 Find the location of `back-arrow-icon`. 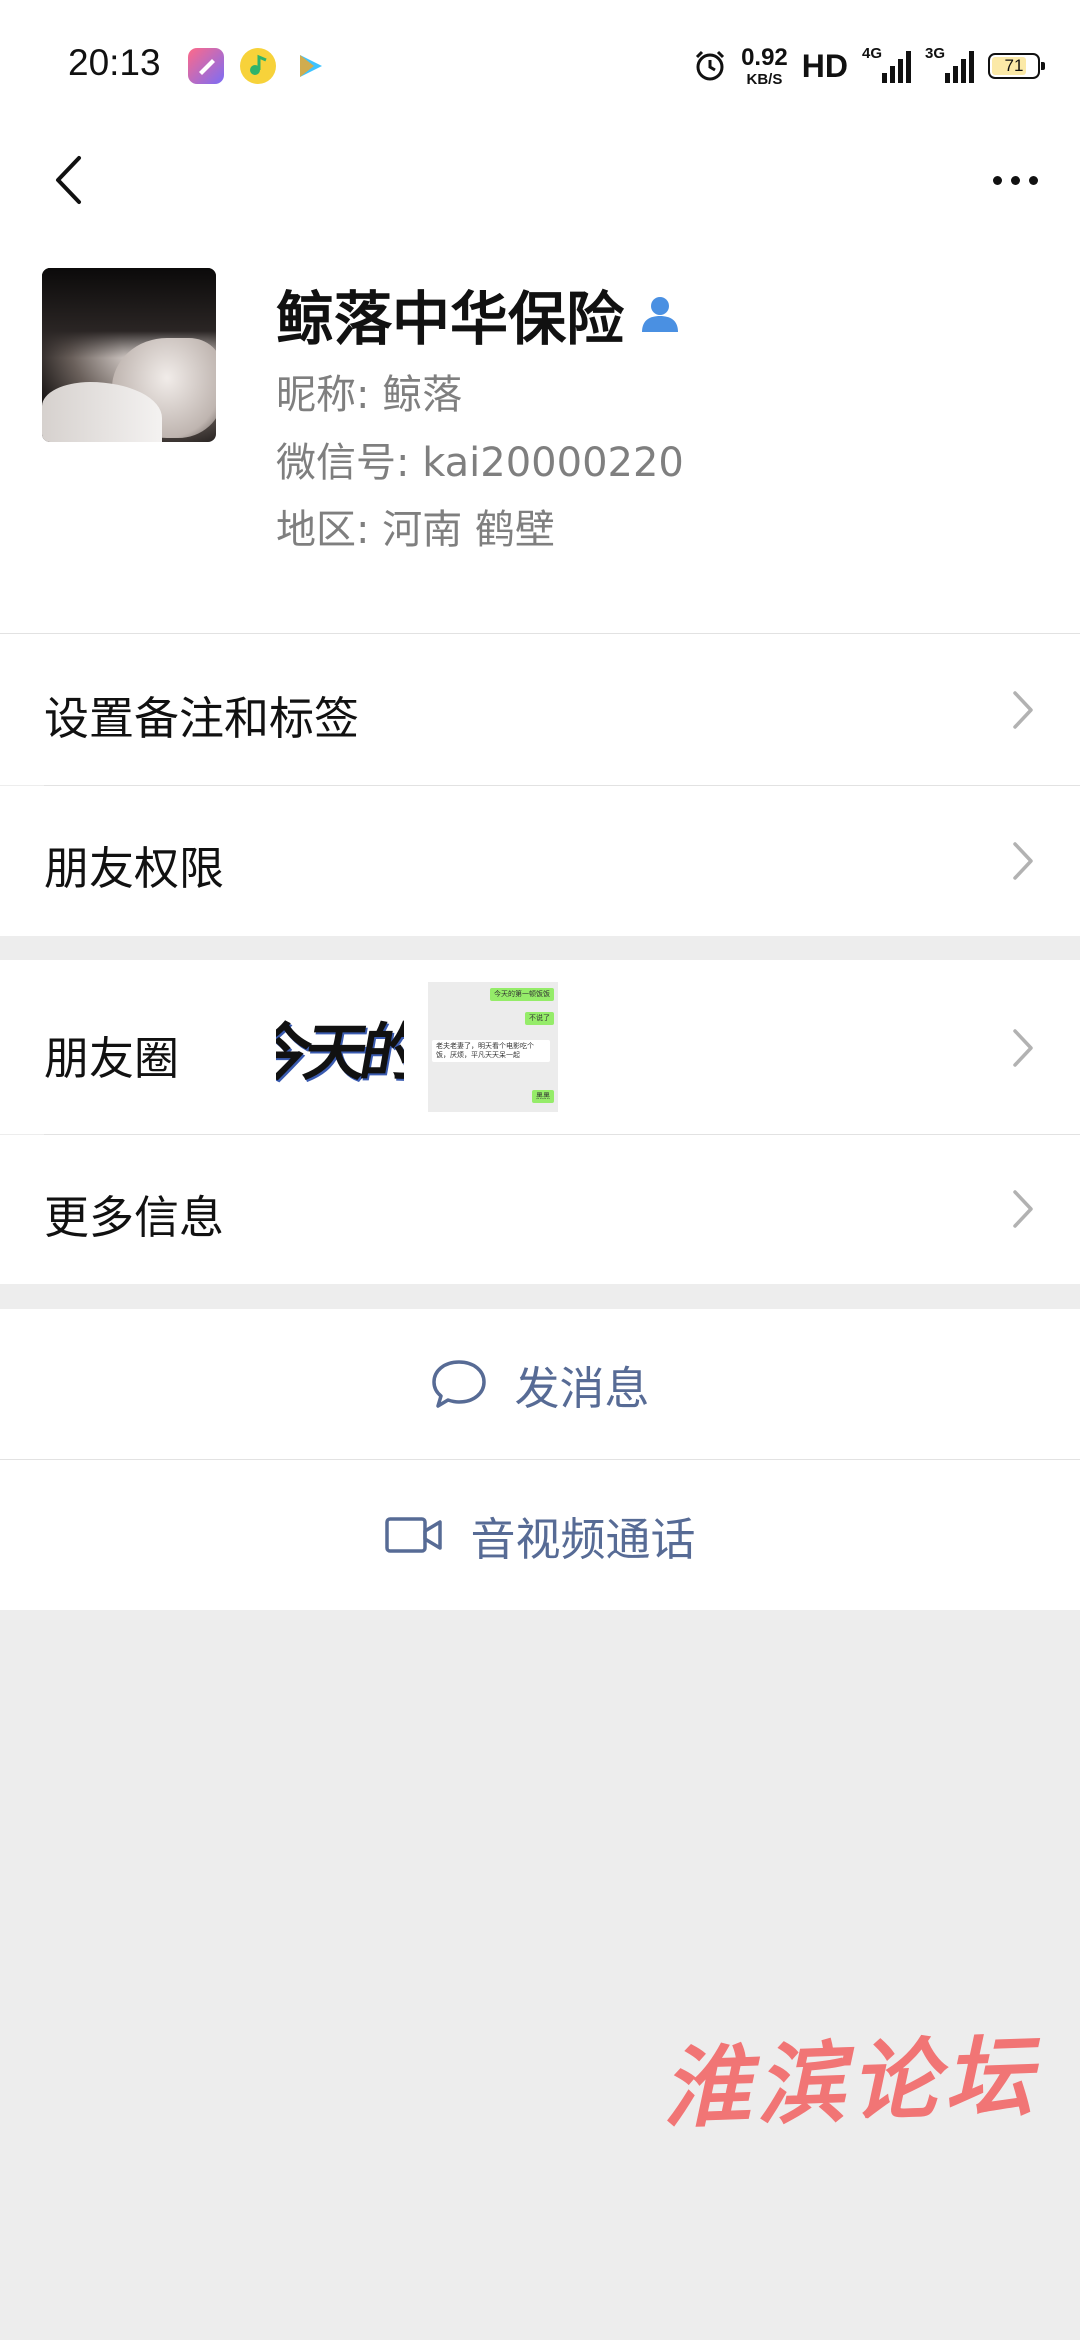

back-arrow-icon is located at coordinates (68, 180).